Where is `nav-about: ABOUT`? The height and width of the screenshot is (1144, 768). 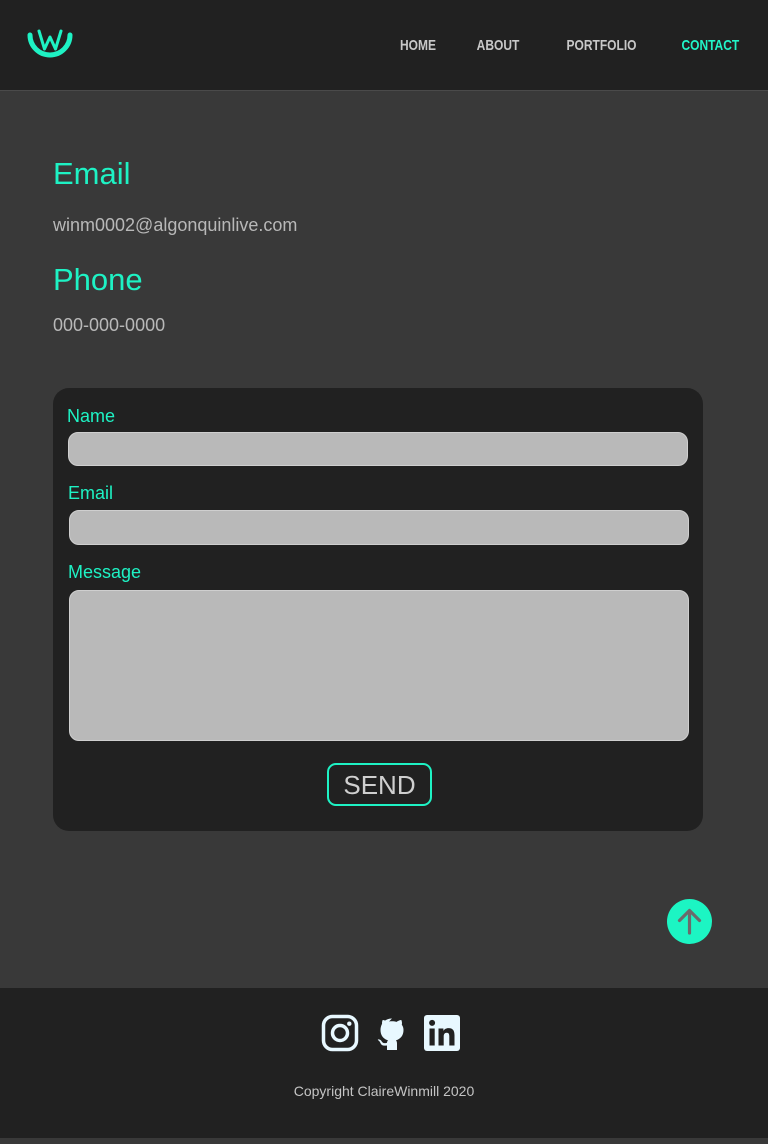
nav-about: ABOUT is located at coordinates (498, 46).